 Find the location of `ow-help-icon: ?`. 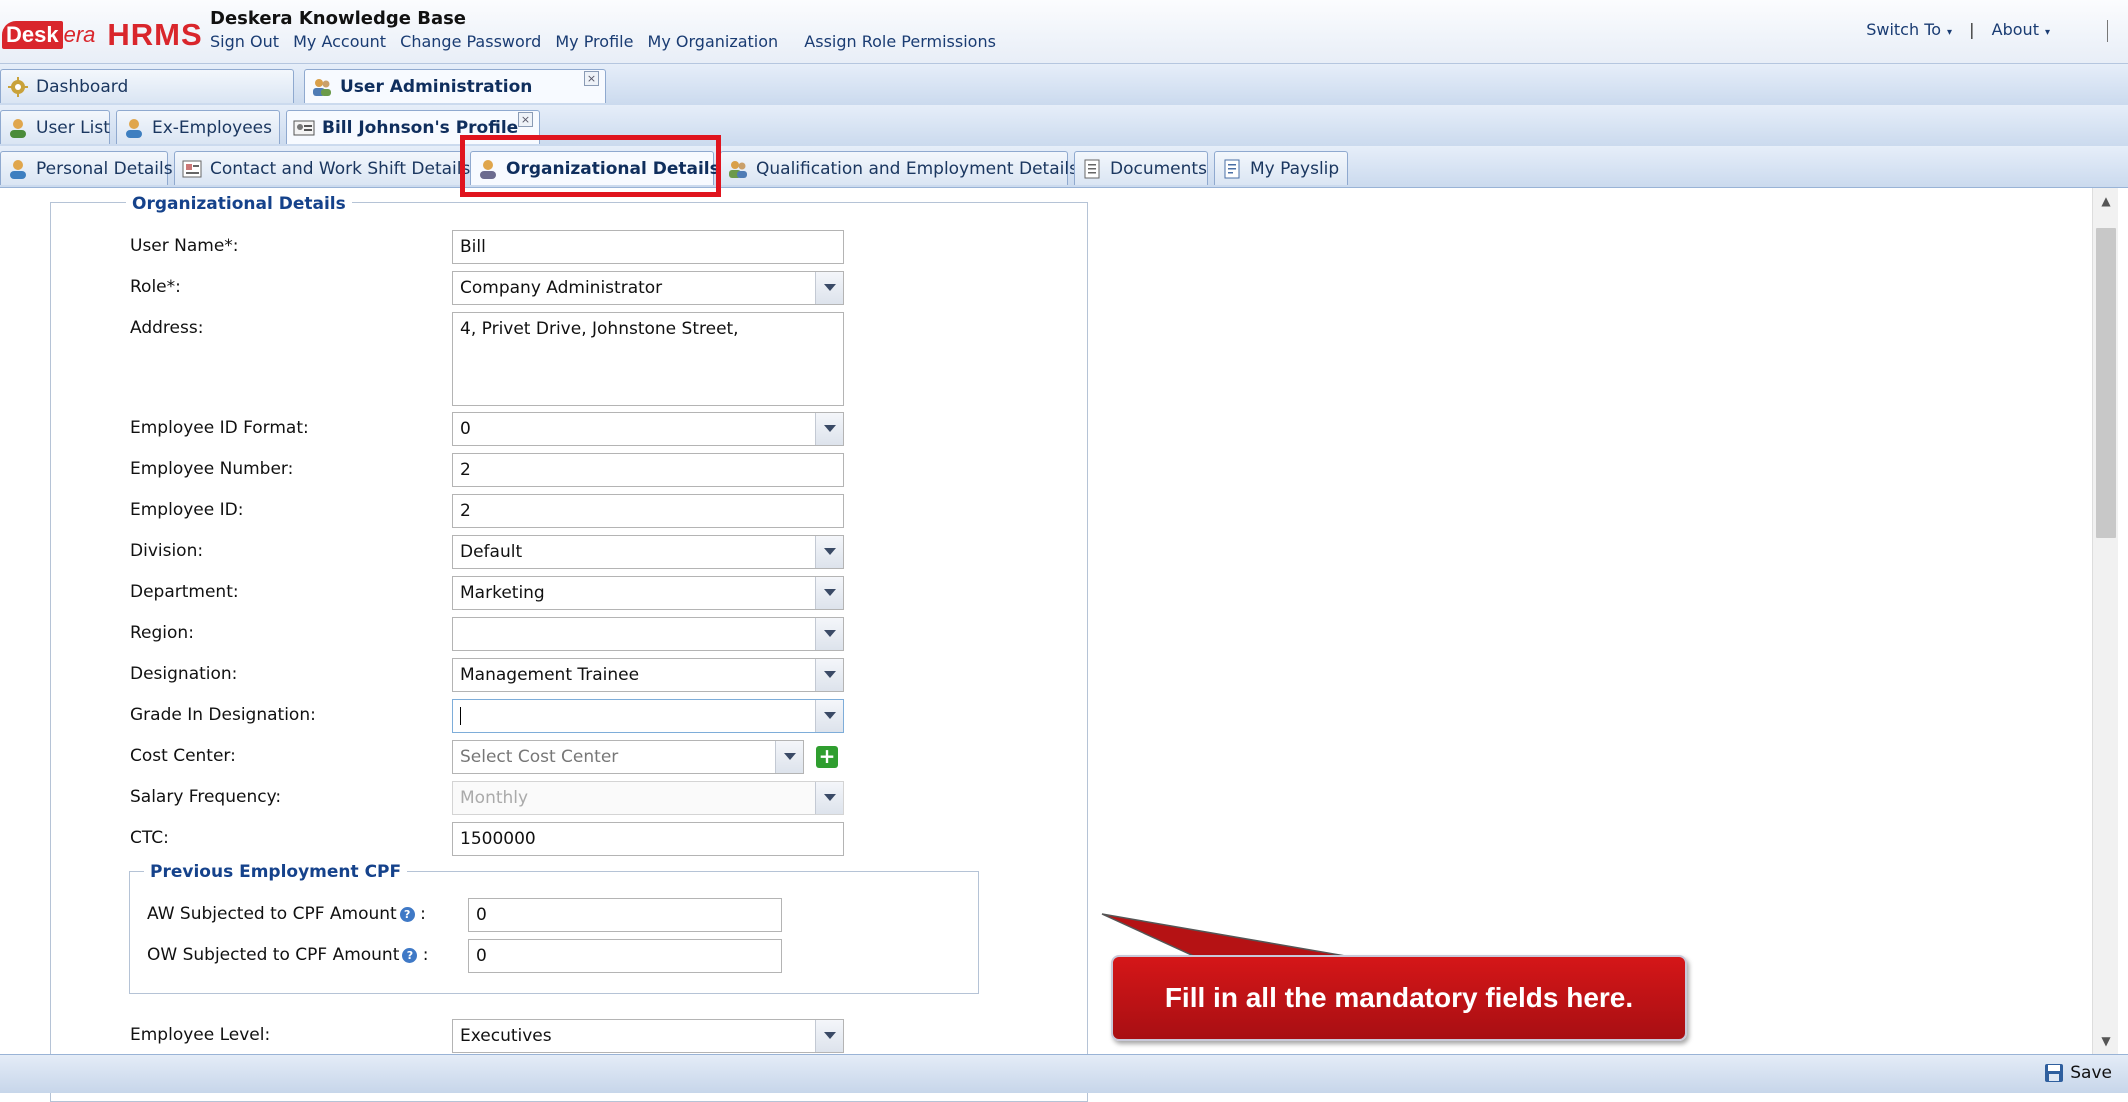

ow-help-icon: ? is located at coordinates (410, 955).